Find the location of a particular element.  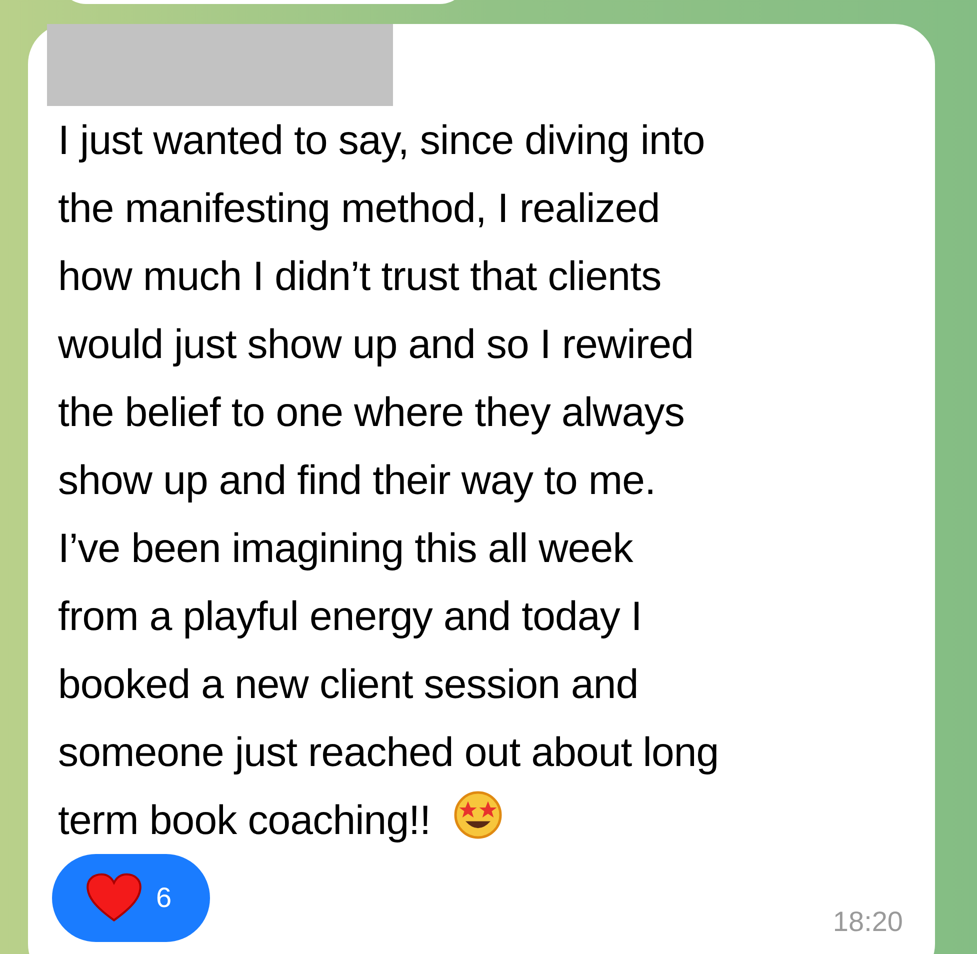

star-eyes-emoji-icon is located at coordinates (477, 815).